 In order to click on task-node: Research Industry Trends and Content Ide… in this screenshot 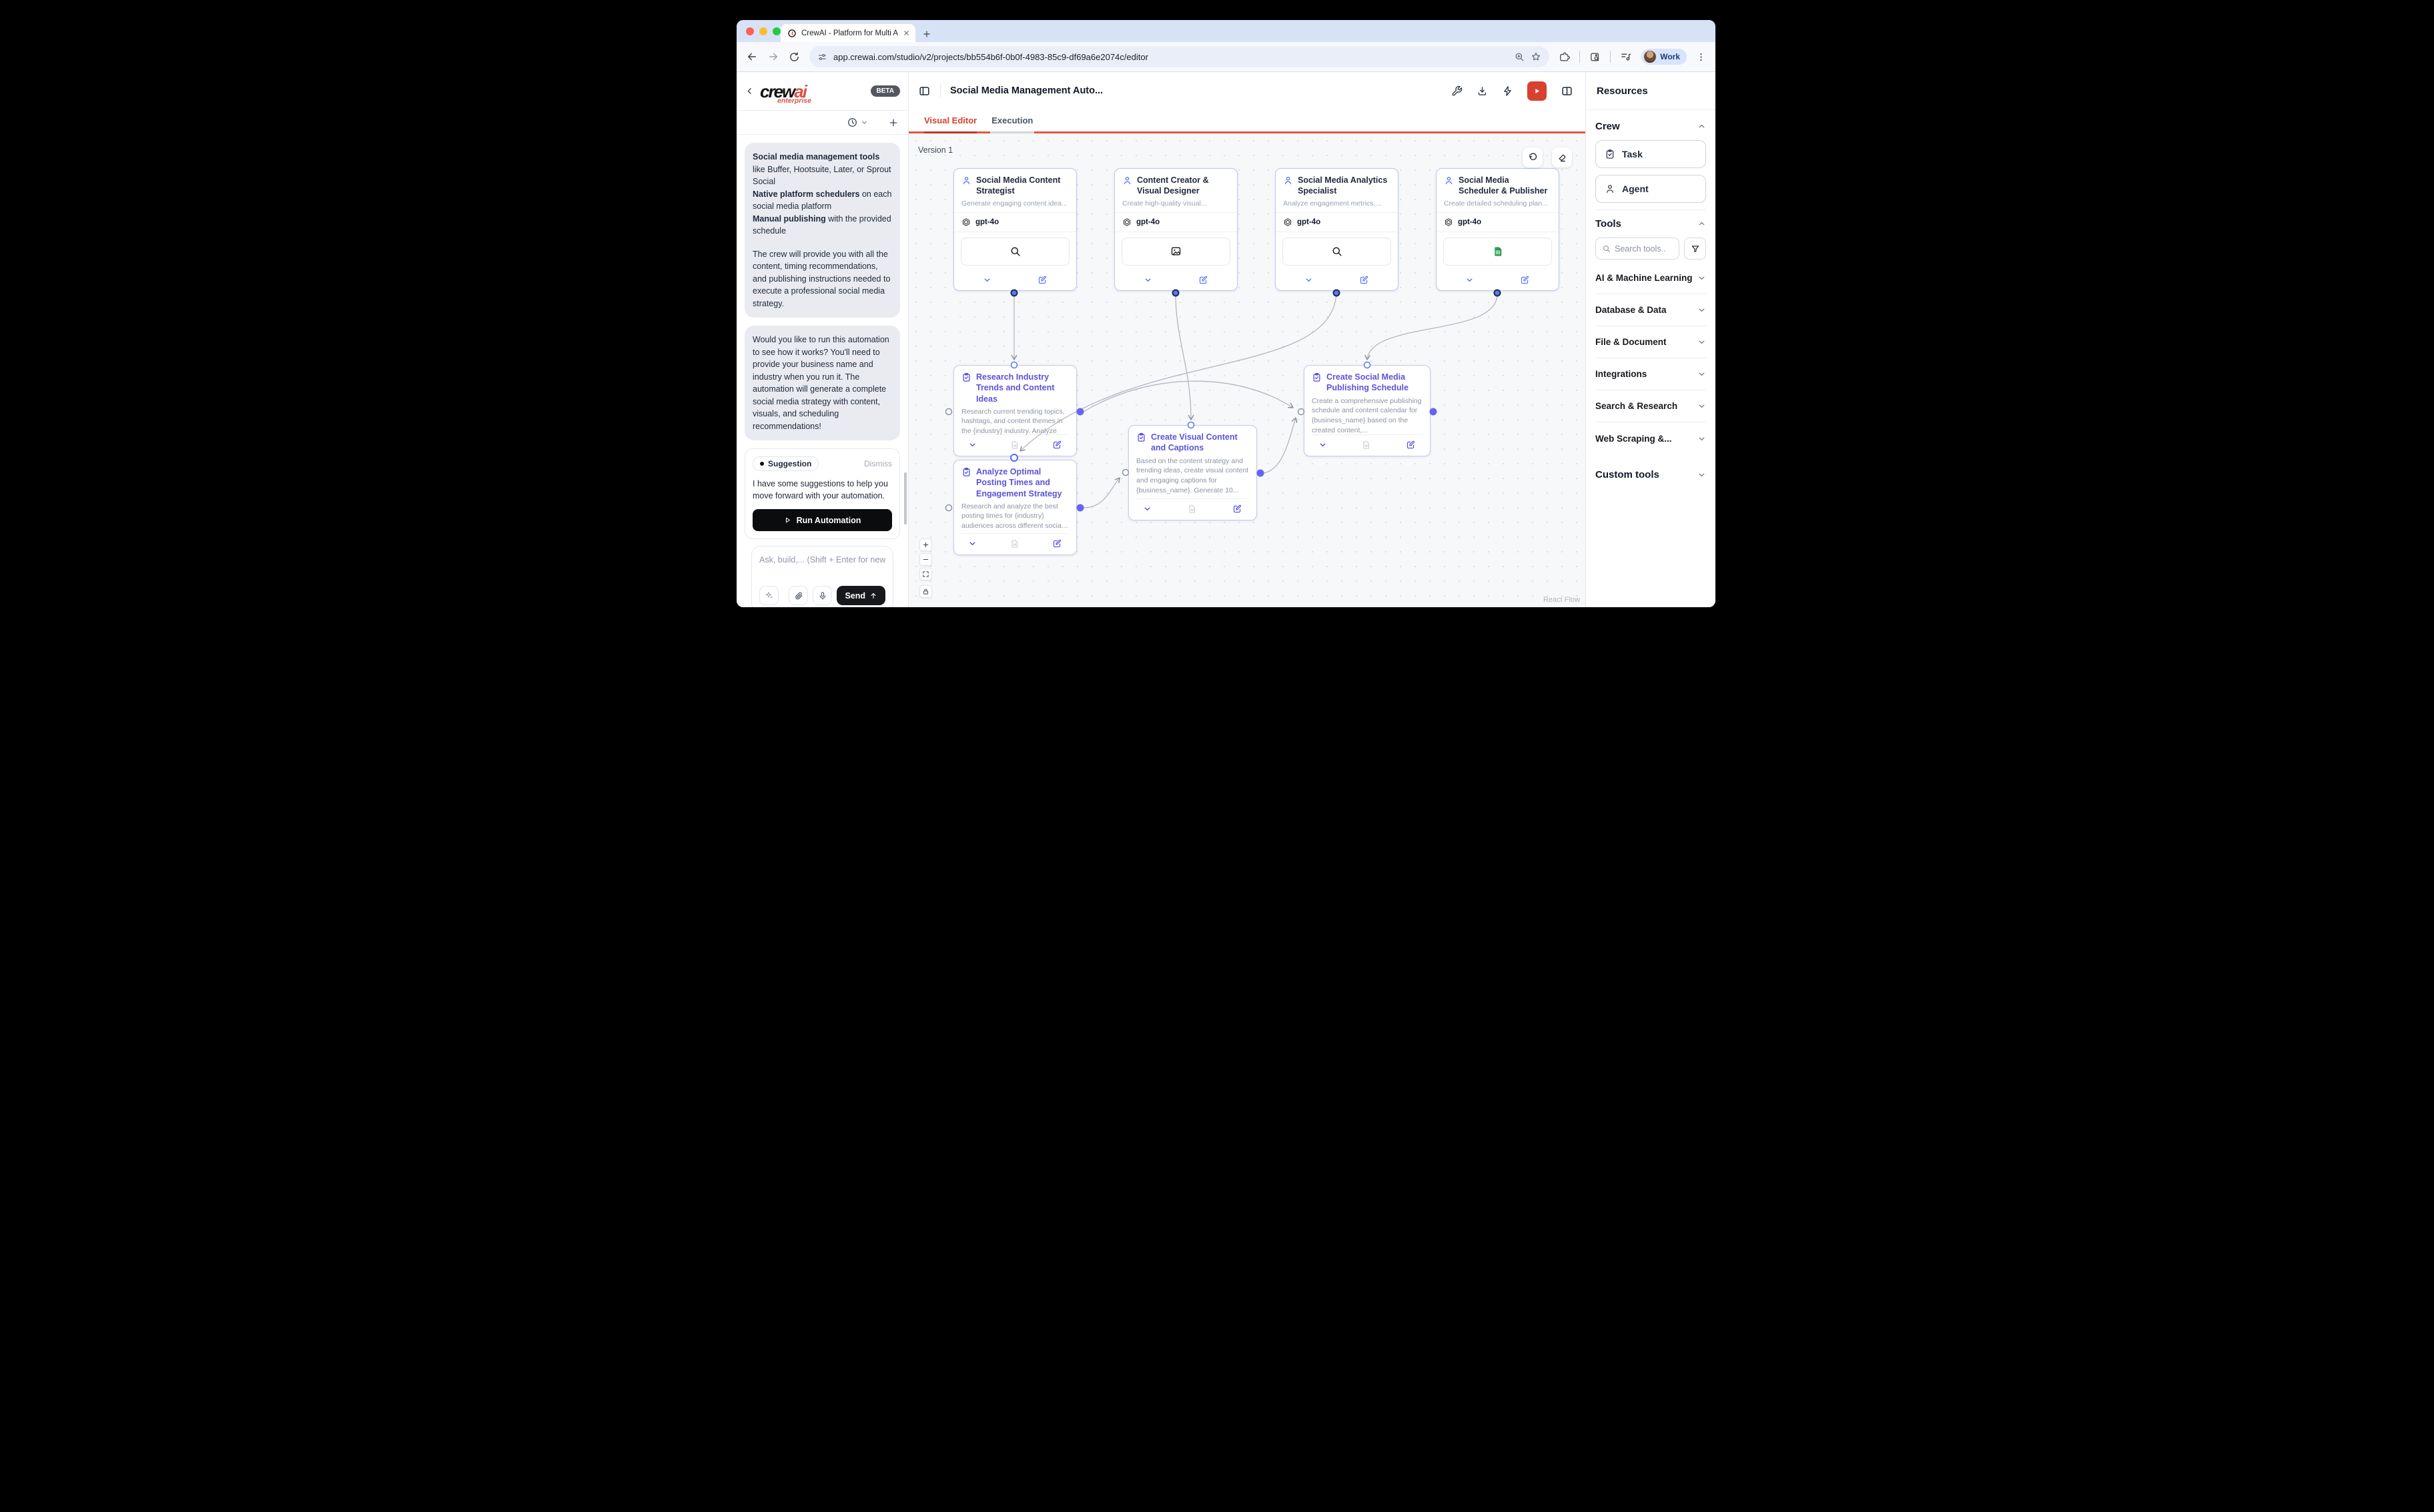, I will do `click(1015, 410)`.